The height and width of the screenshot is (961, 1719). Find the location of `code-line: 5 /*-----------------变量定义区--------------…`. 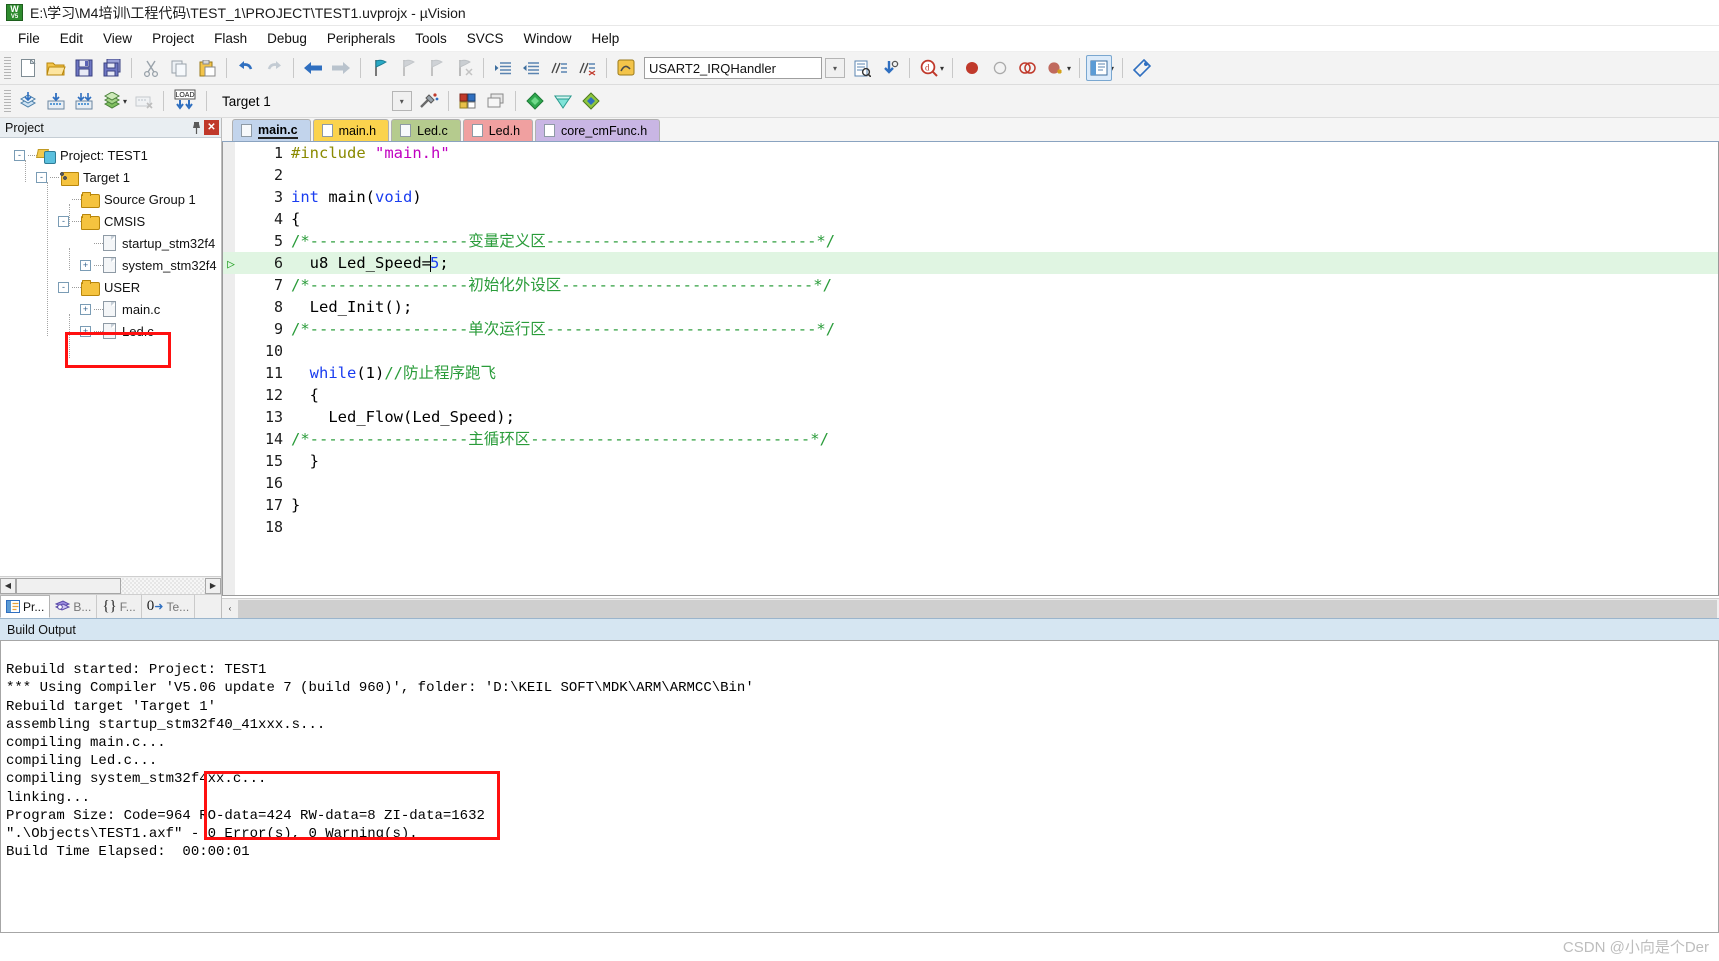

code-line: 5 /*-----------------变量定义区--------------… is located at coordinates (970, 241).